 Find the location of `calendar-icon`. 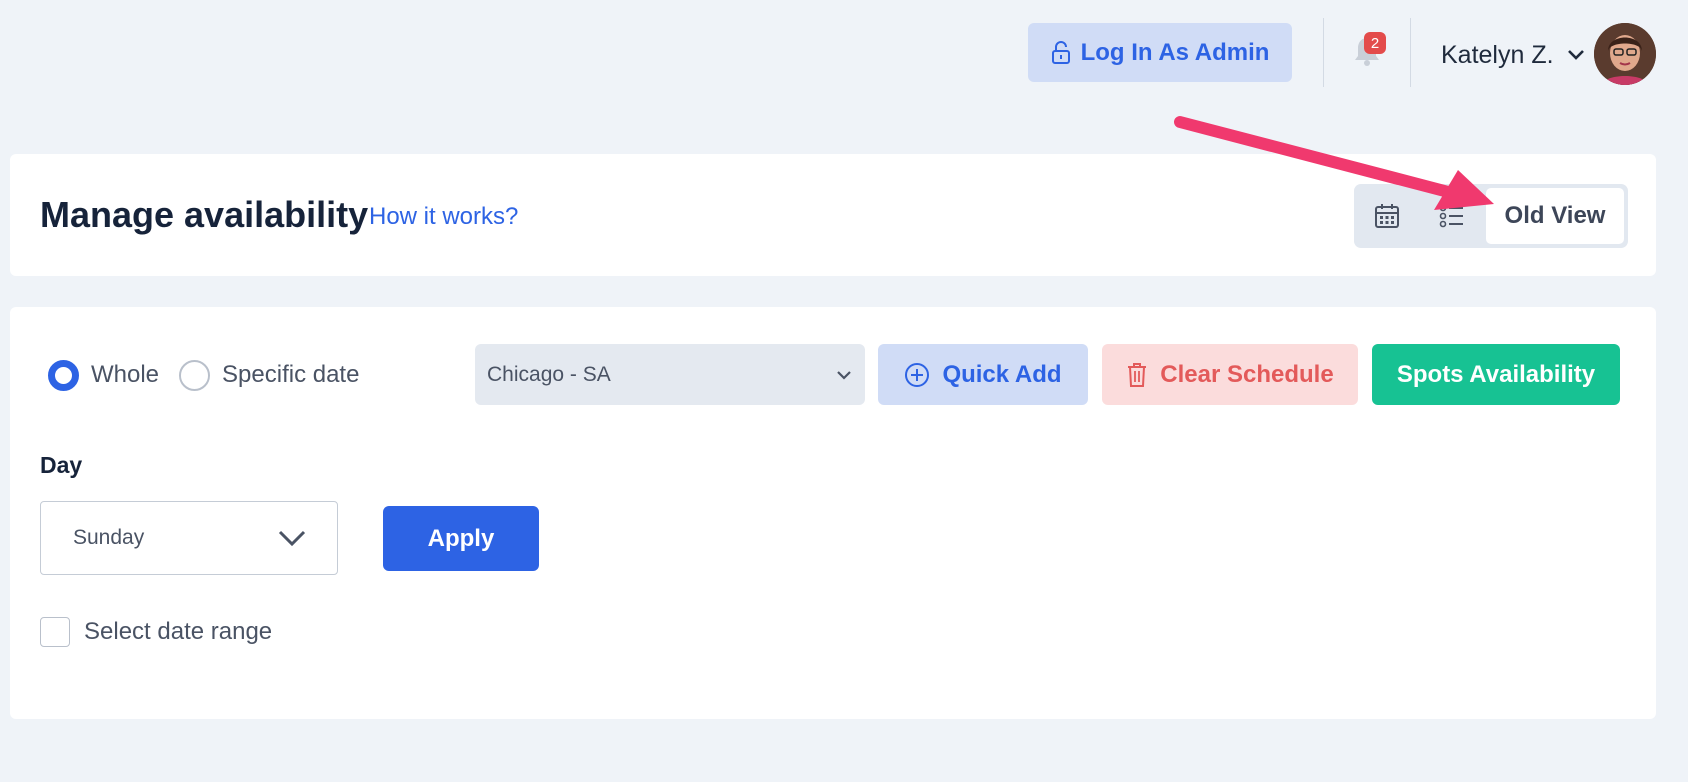

calendar-icon is located at coordinates (1387, 216).